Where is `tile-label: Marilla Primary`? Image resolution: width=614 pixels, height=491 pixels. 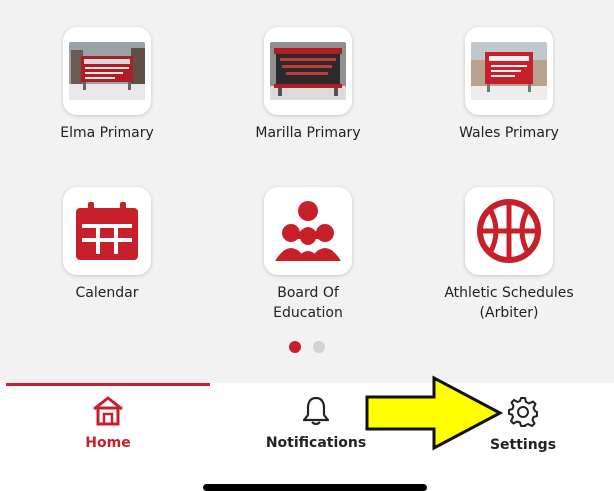 tile-label: Marilla Primary is located at coordinates (308, 133).